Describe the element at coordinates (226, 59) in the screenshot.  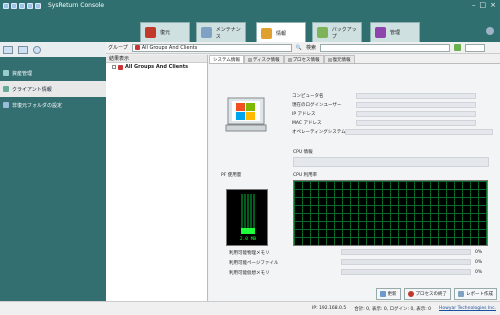
I see `tab-system-info: システム情報` at that location.